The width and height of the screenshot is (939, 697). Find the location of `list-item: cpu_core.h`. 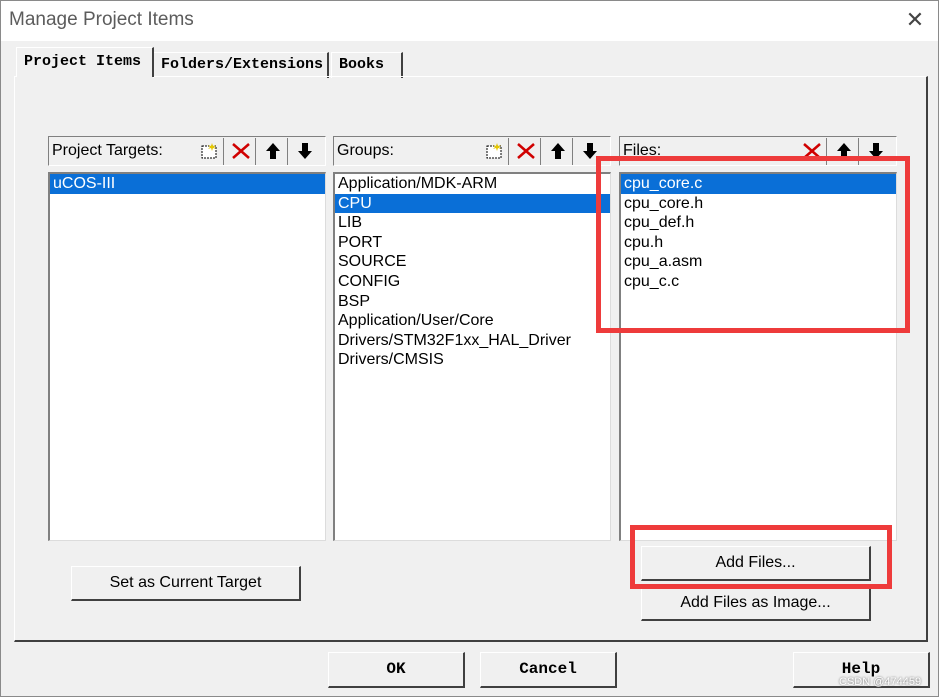

list-item: cpu_core.h is located at coordinates (758, 204).